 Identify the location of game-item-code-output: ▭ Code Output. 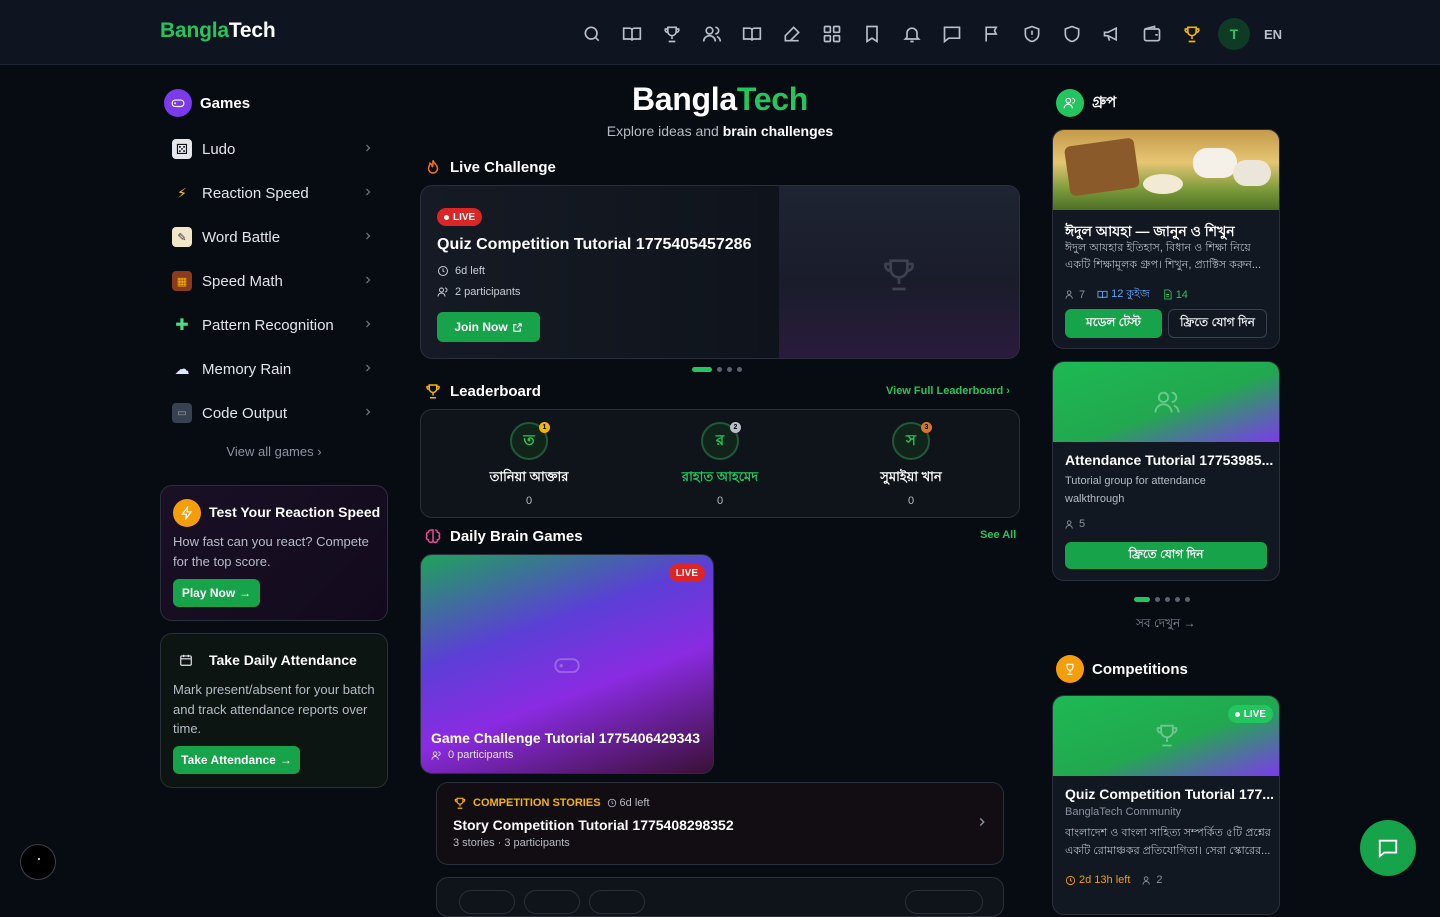
(274, 413).